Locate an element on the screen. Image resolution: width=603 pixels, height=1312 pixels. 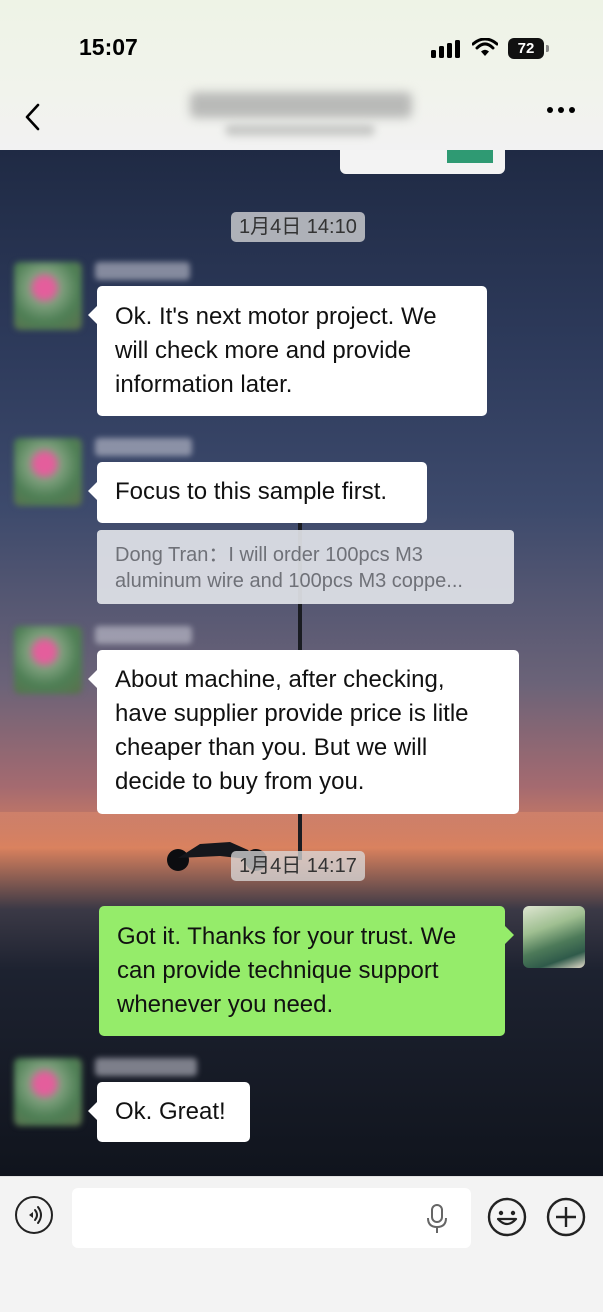
chat-title-blurred is located at coordinates (301, 105).